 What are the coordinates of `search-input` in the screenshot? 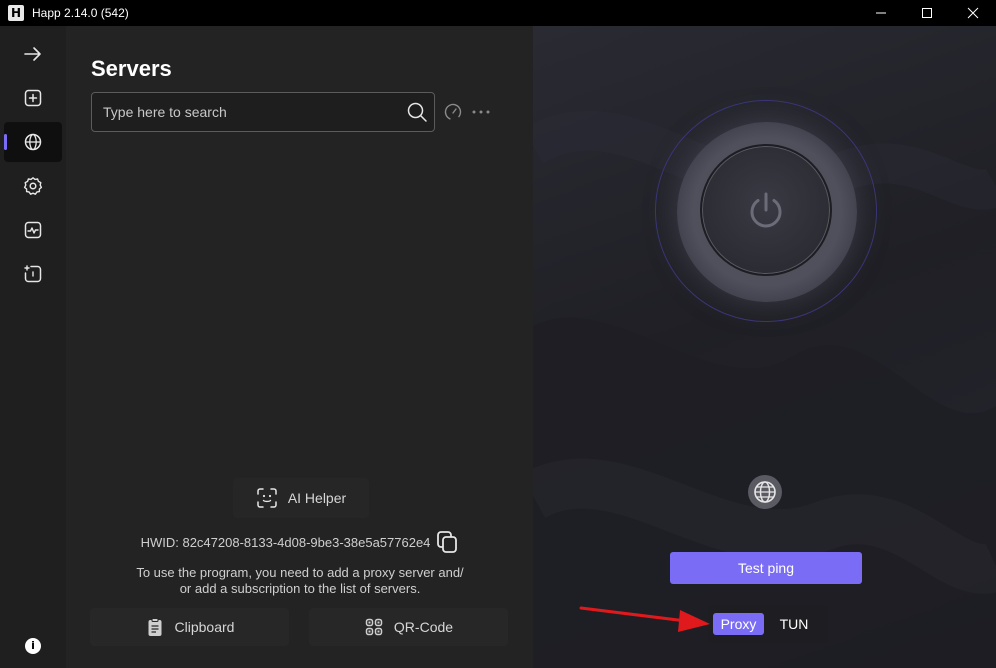 It's located at (242, 112).